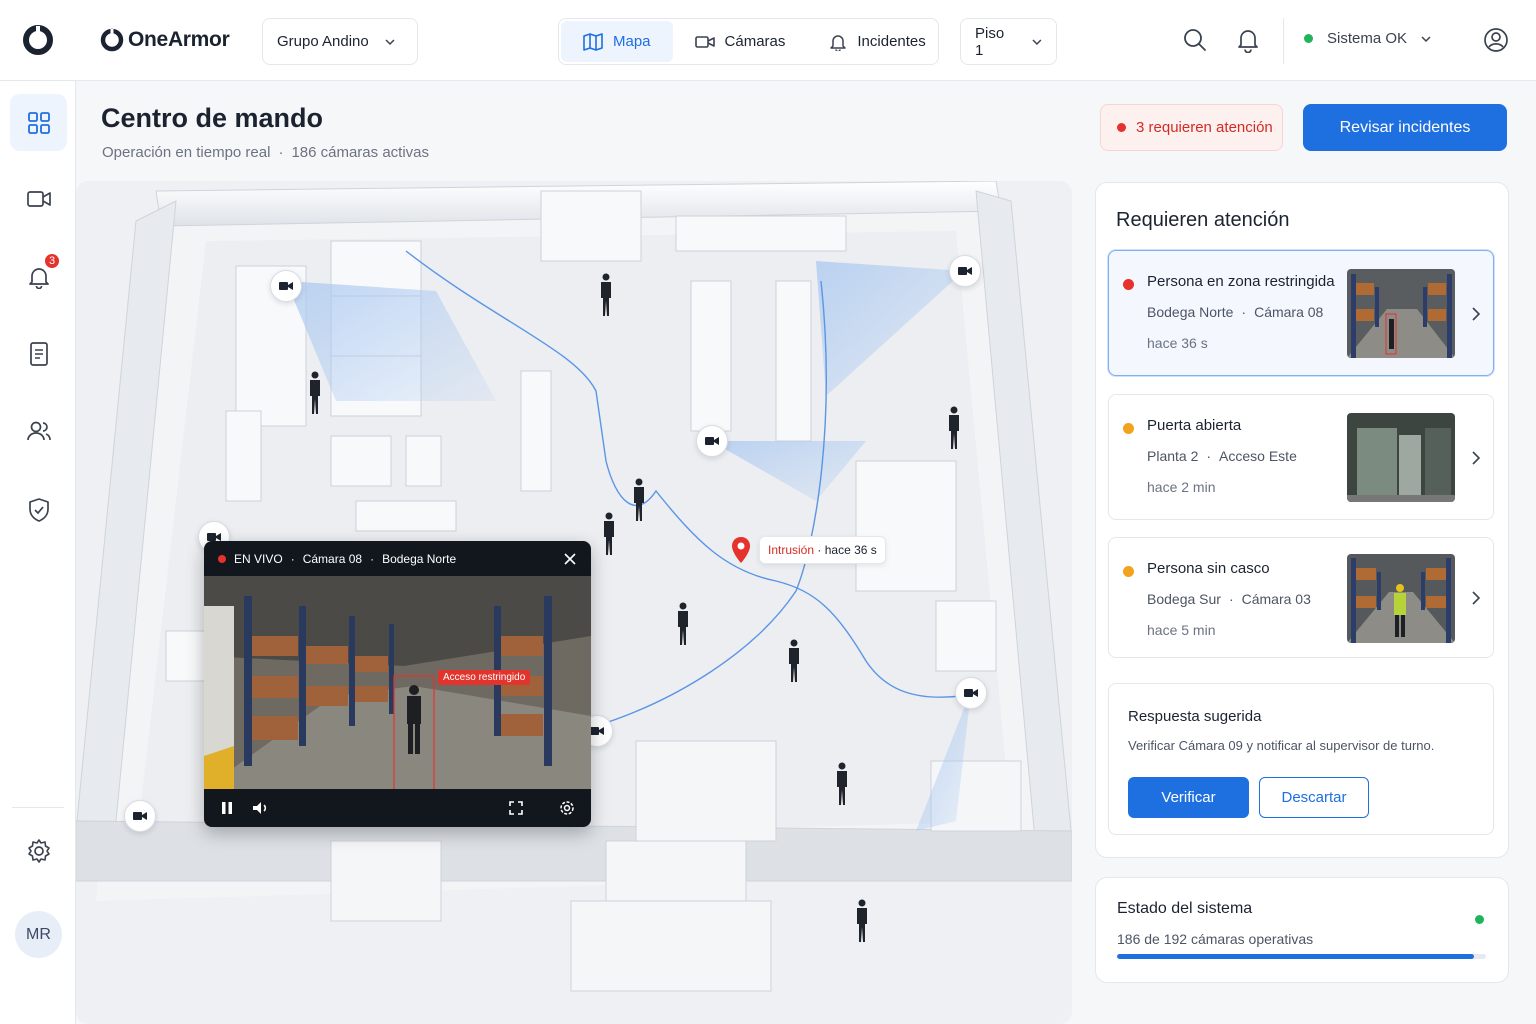  I want to click on attention-alert-chip: 3 requieren atención, so click(1191, 127).